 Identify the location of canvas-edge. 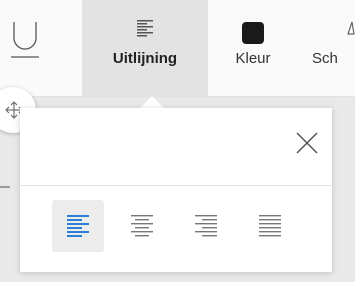
(5, 187).